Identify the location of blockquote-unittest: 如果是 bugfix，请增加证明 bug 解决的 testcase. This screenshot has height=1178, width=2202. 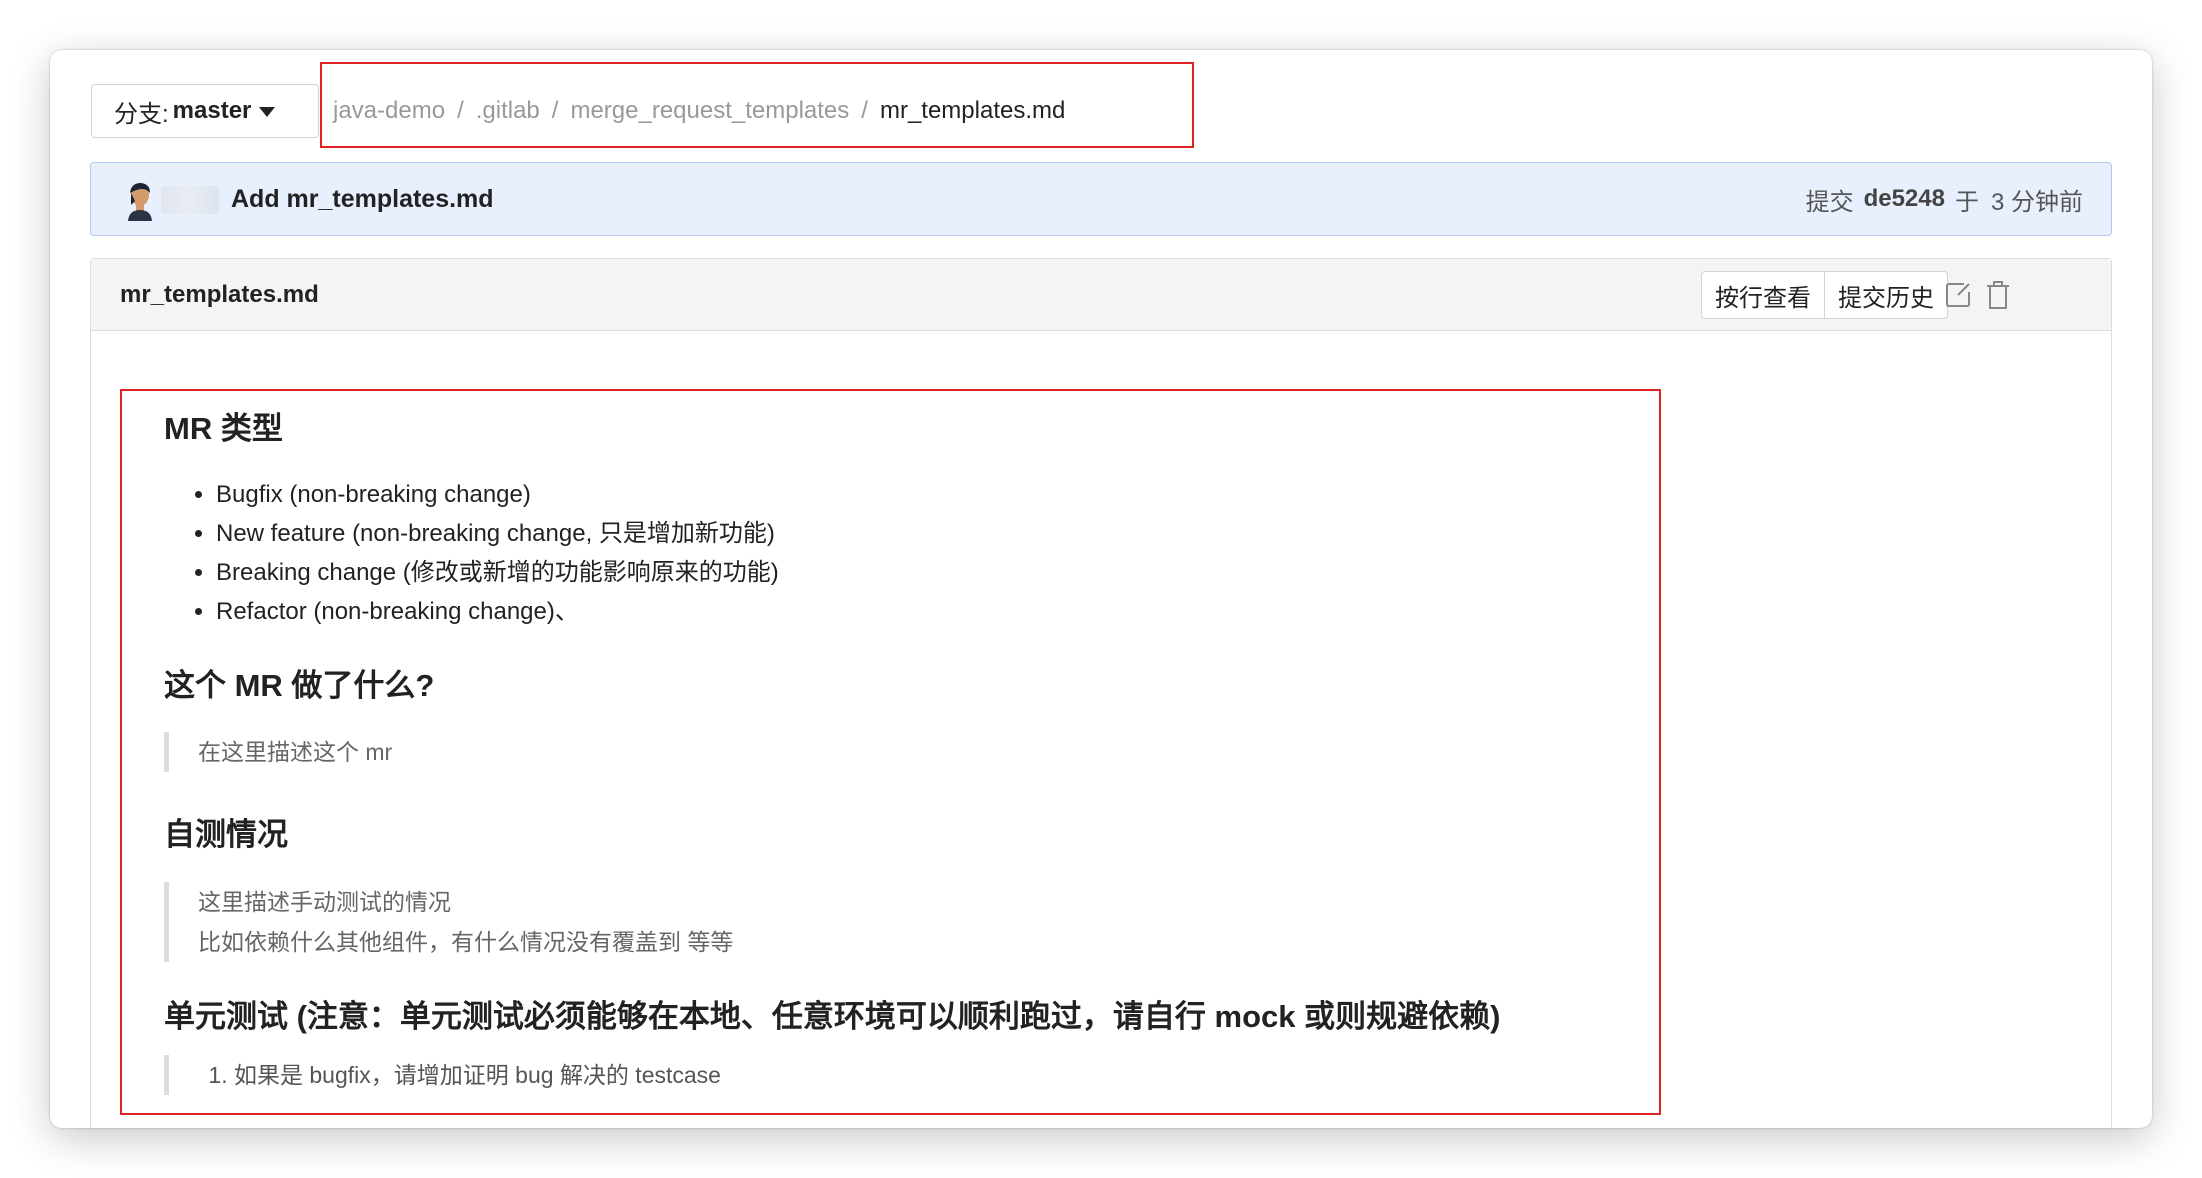
(904, 1074).